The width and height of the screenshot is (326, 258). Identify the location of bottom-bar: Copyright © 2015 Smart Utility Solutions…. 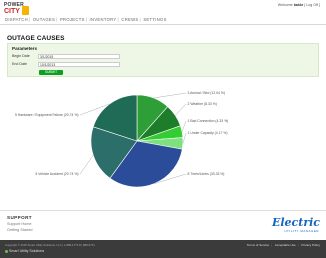
(163, 249).